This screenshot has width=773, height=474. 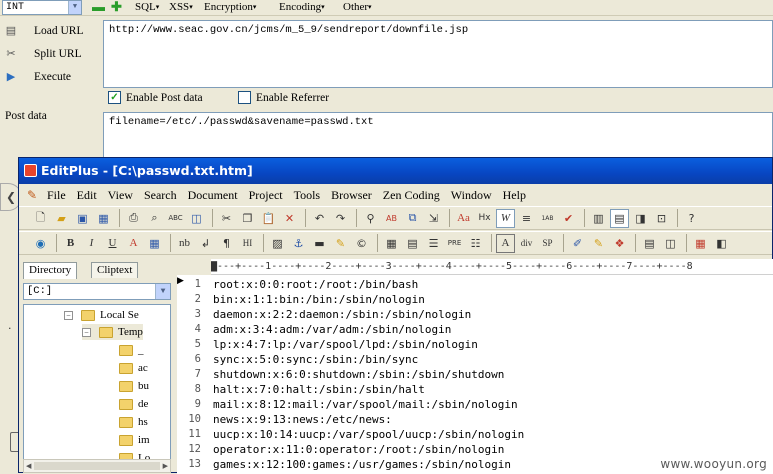 I want to click on replace-icon: AB, so click(x=391, y=218).